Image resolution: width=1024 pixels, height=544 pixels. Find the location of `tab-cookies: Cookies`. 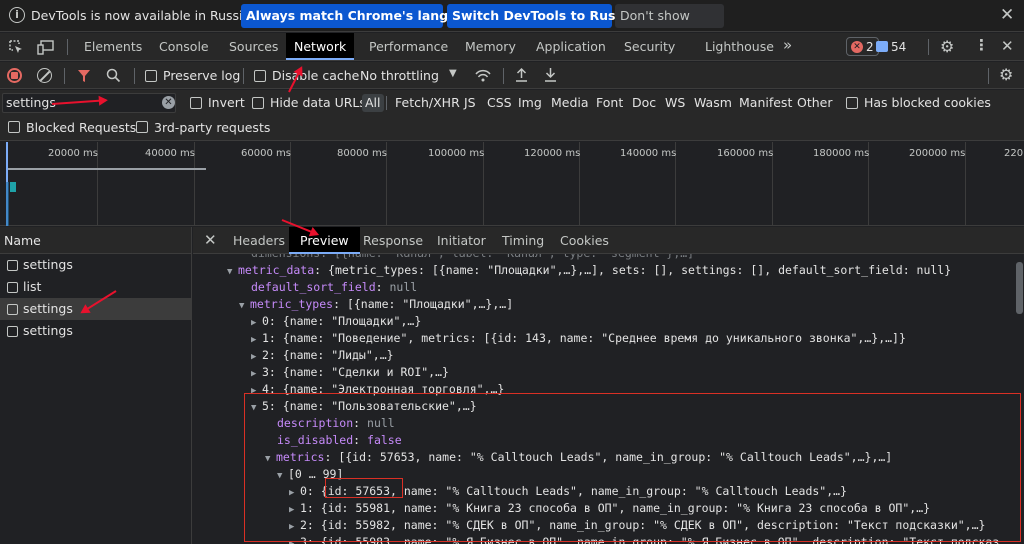

tab-cookies: Cookies is located at coordinates (584, 240).